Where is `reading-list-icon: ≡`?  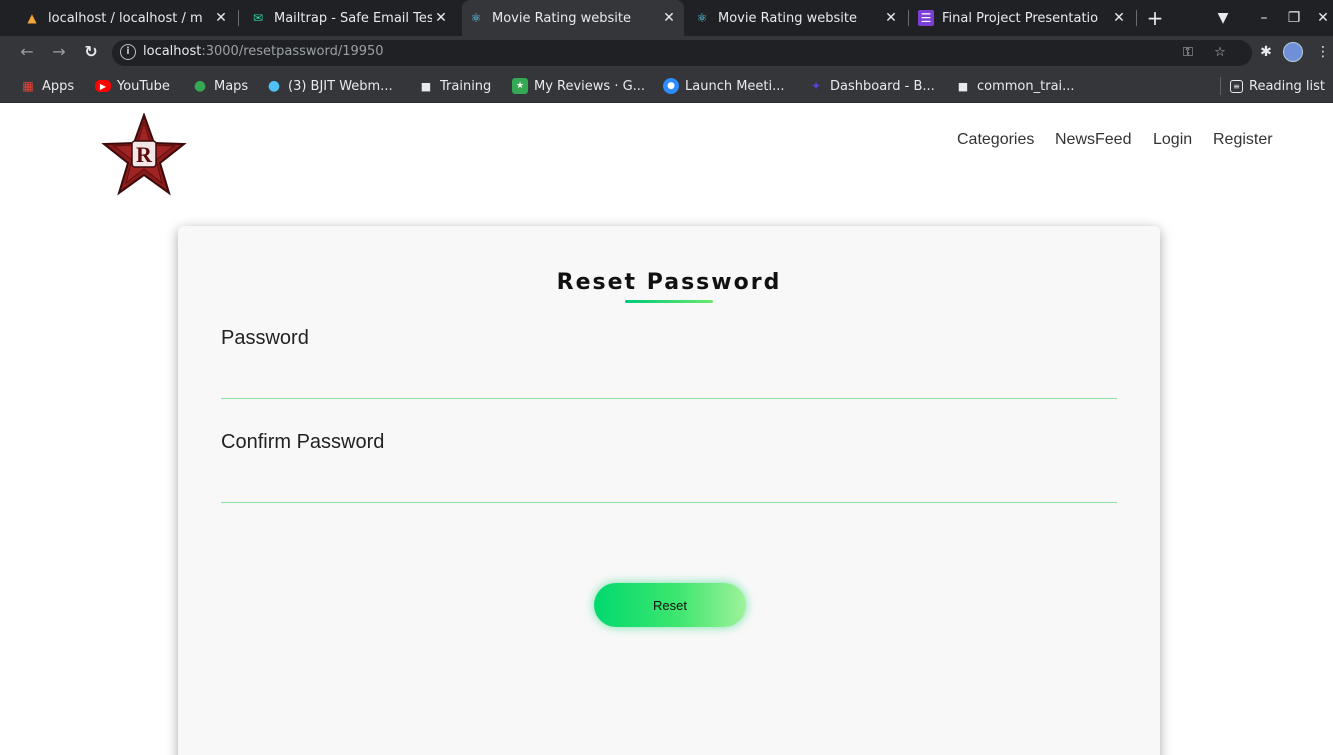 reading-list-icon: ≡ is located at coordinates (1236, 86).